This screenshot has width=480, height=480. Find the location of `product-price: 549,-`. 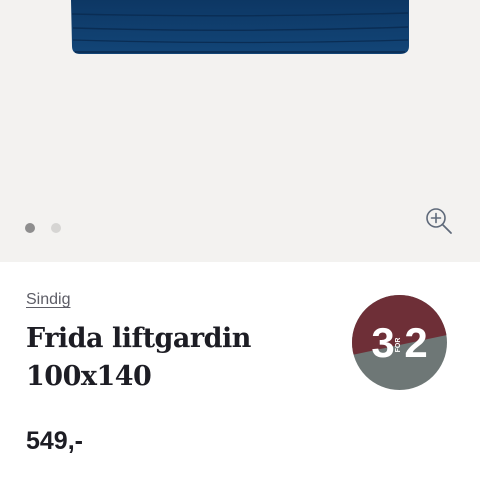

product-price: 549,- is located at coordinates (54, 441).